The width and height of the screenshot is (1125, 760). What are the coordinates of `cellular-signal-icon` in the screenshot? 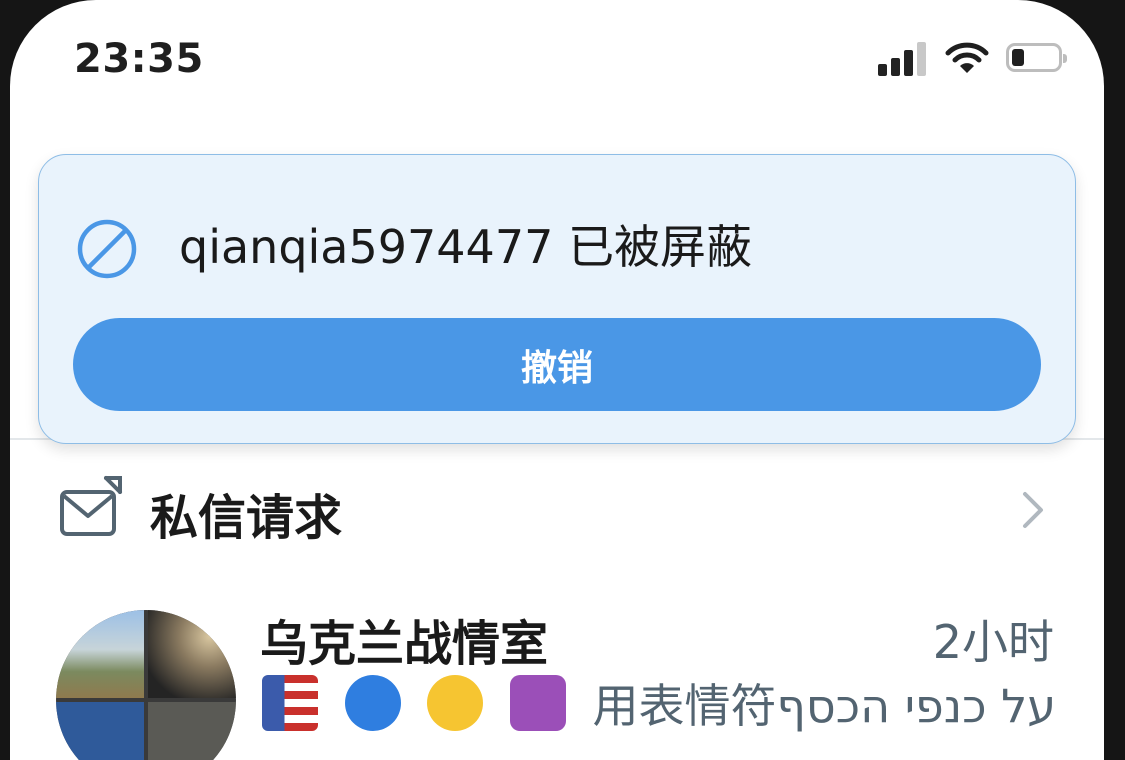 It's located at (904, 58).